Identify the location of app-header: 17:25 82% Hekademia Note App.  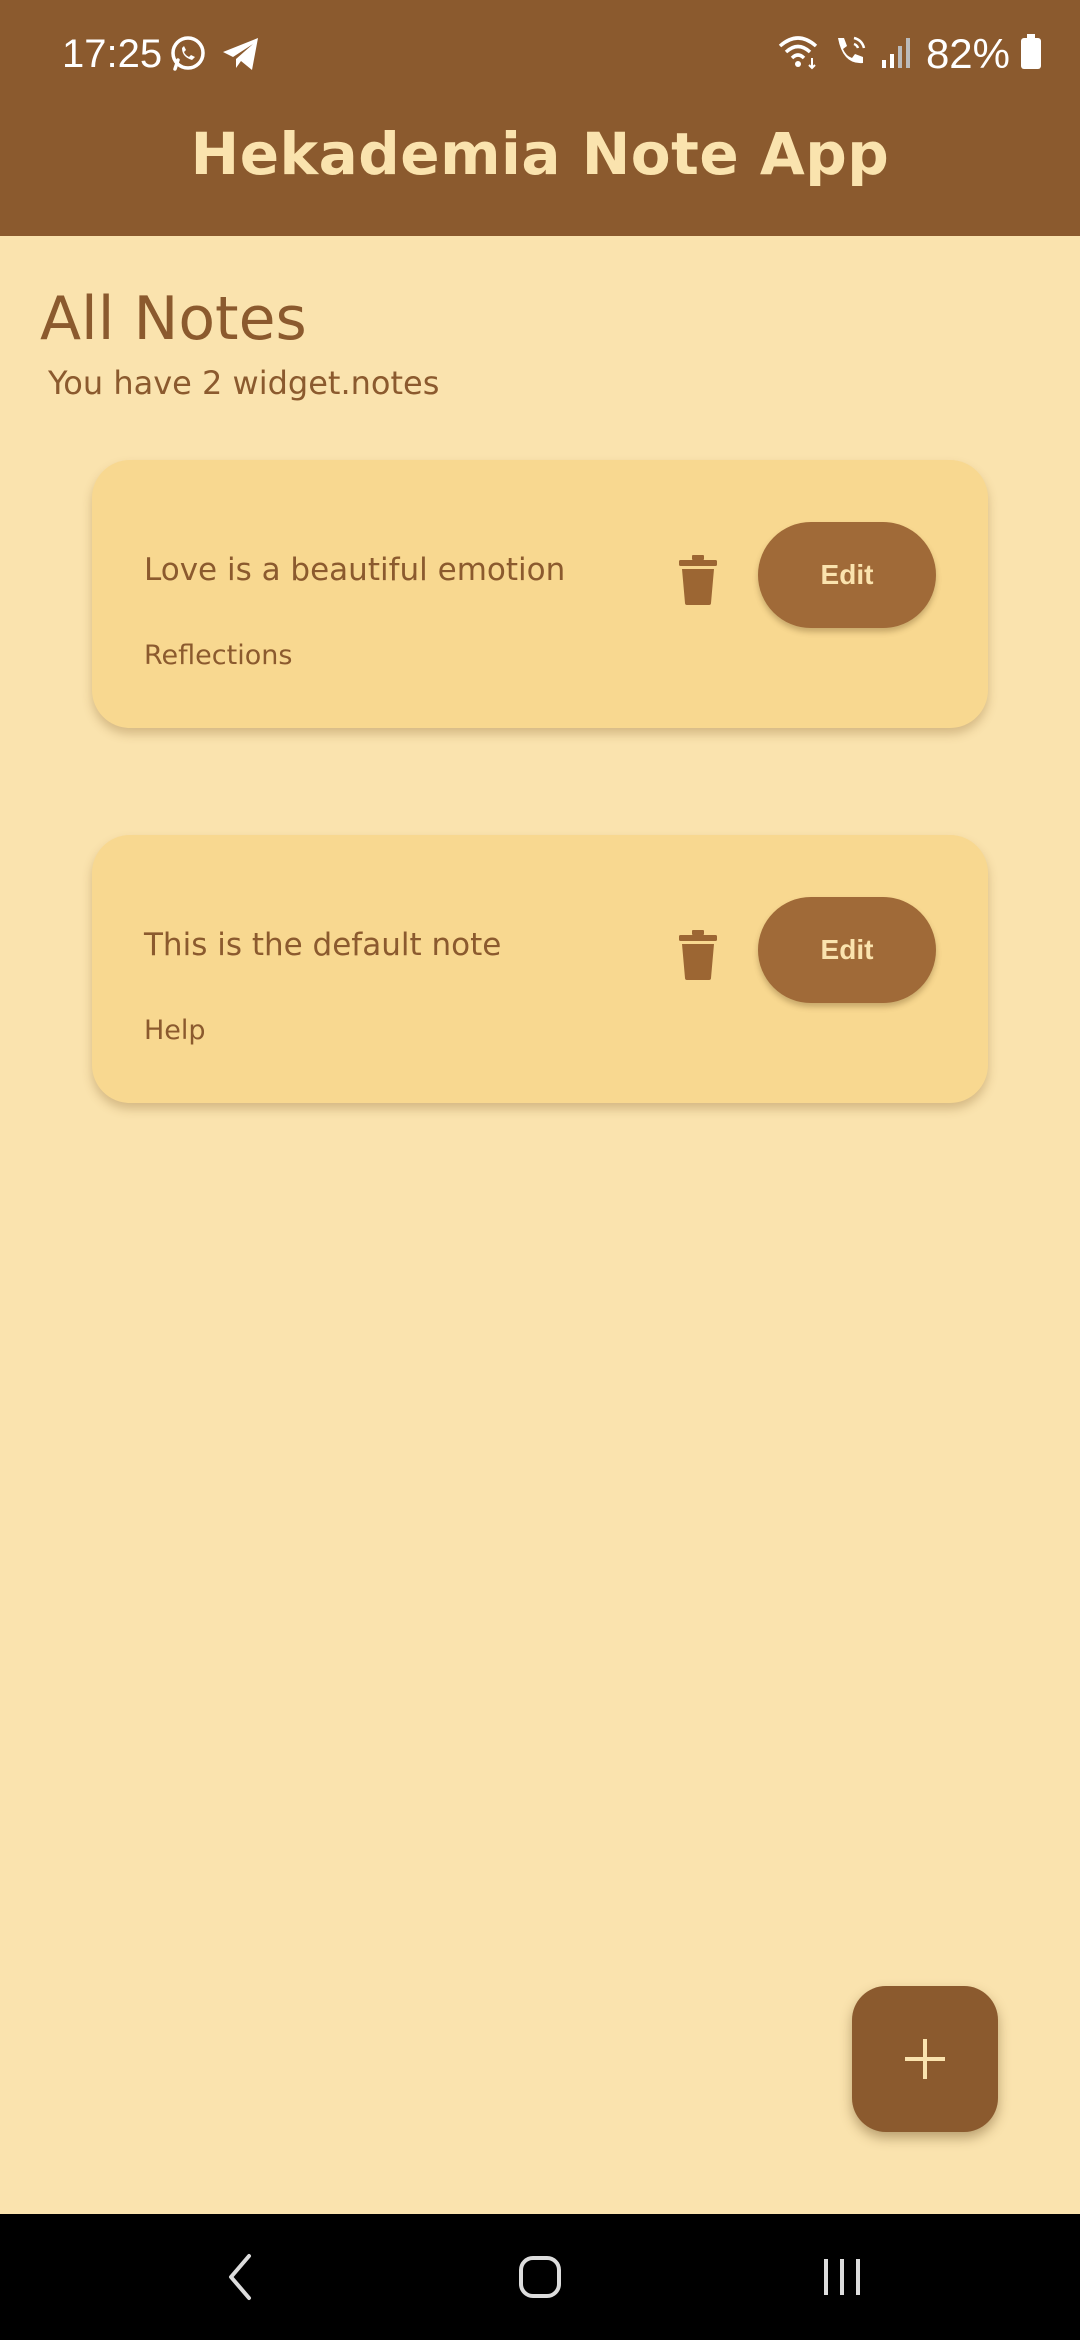
(540, 118).